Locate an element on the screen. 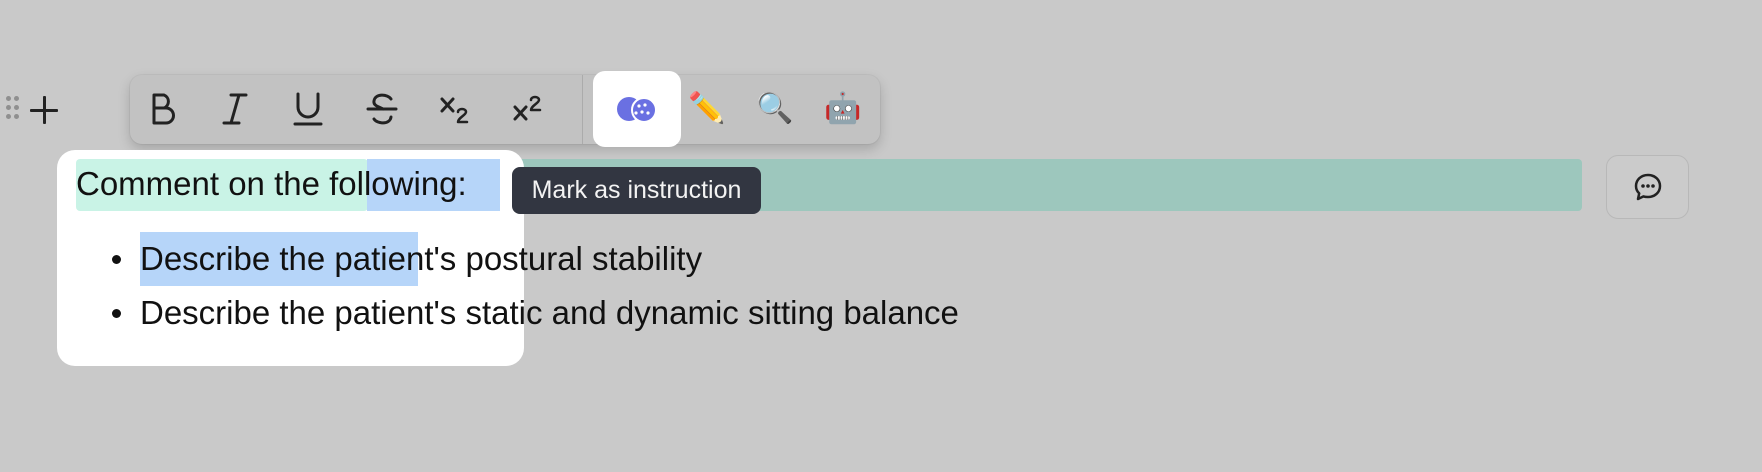 The image size is (1762, 472). subscript-icon is located at coordinates (454, 110).